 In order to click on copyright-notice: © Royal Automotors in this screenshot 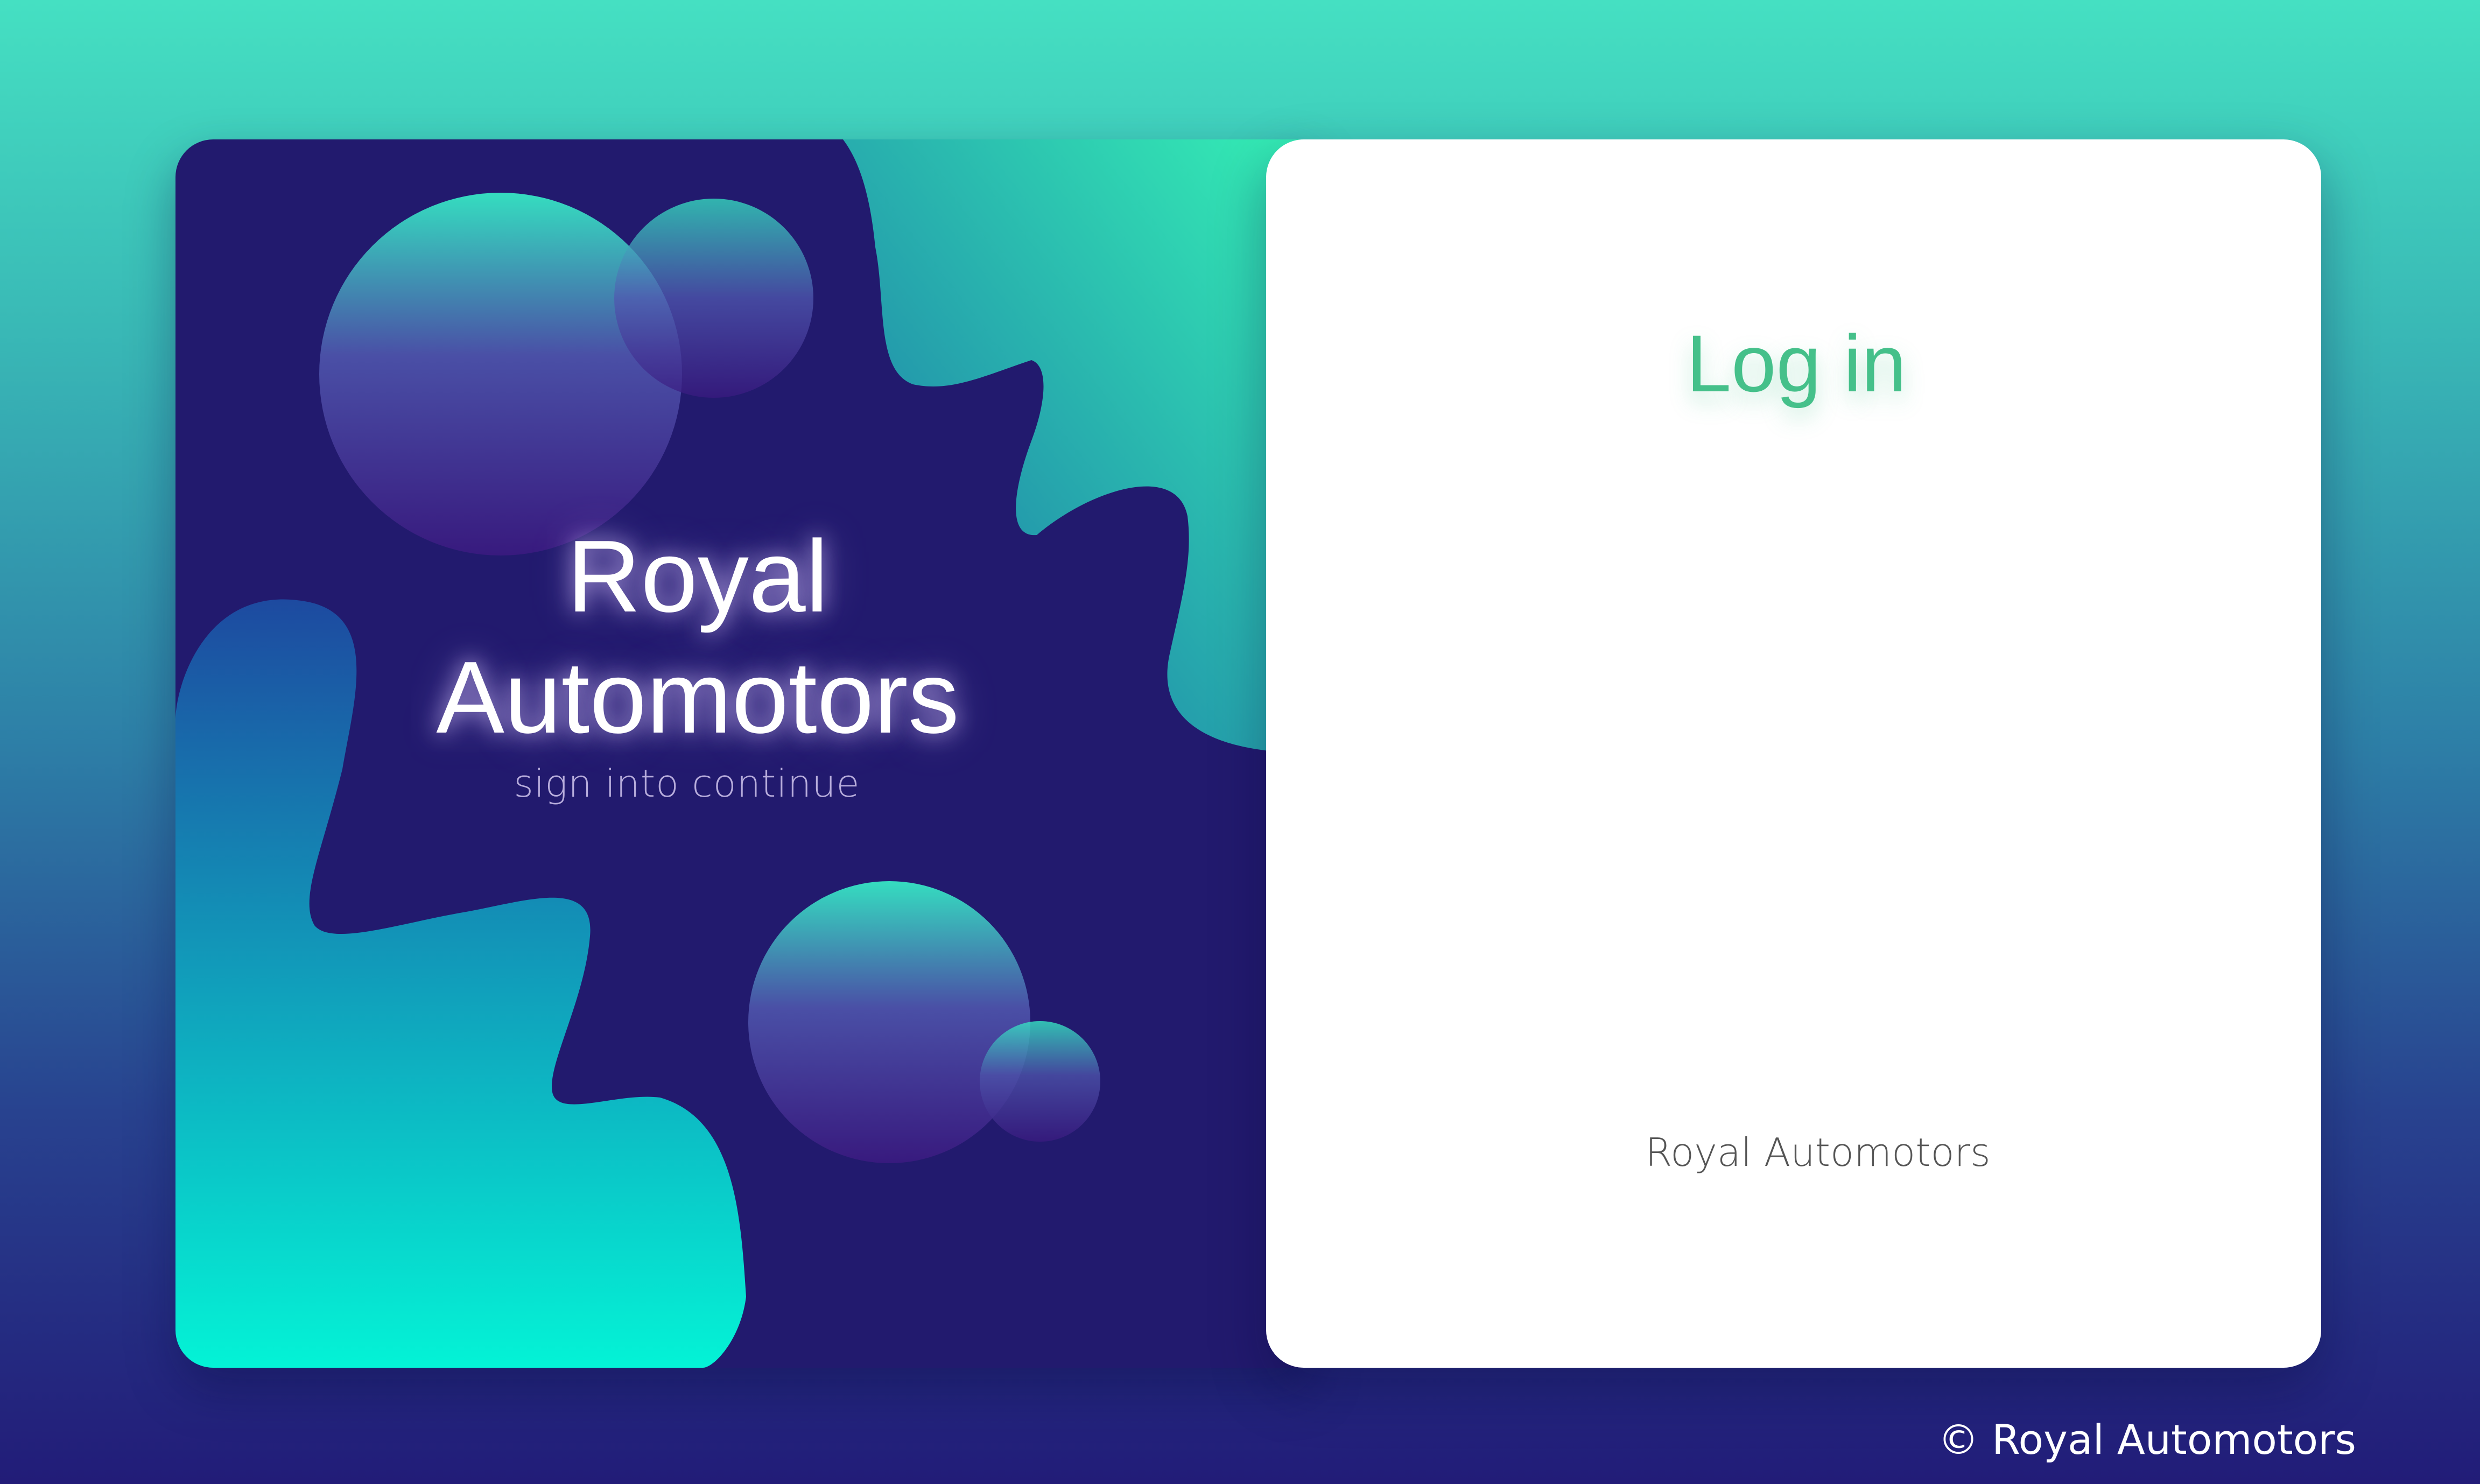, I will do `click(2147, 1440)`.